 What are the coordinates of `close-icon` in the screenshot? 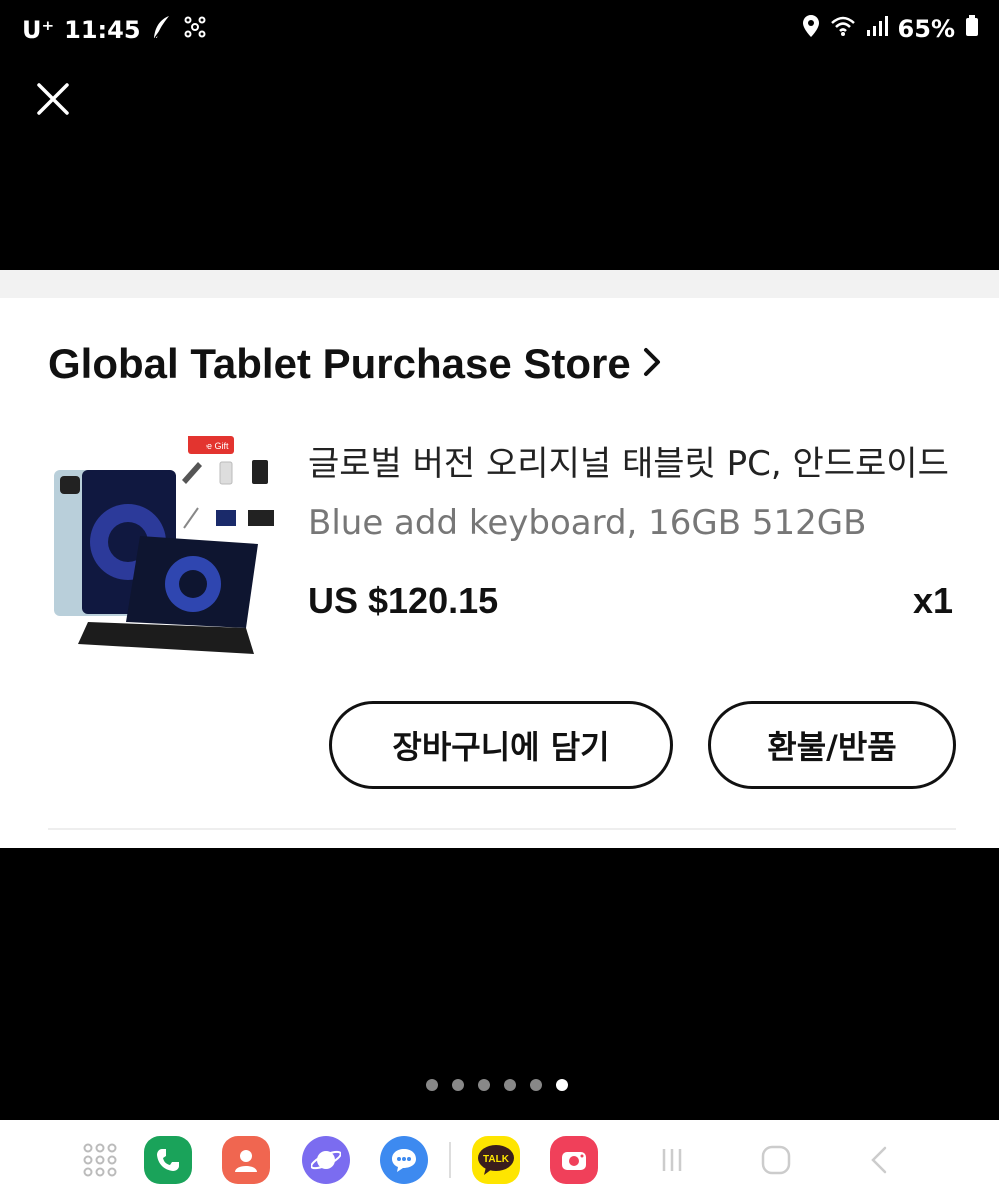 It's located at (53, 99).